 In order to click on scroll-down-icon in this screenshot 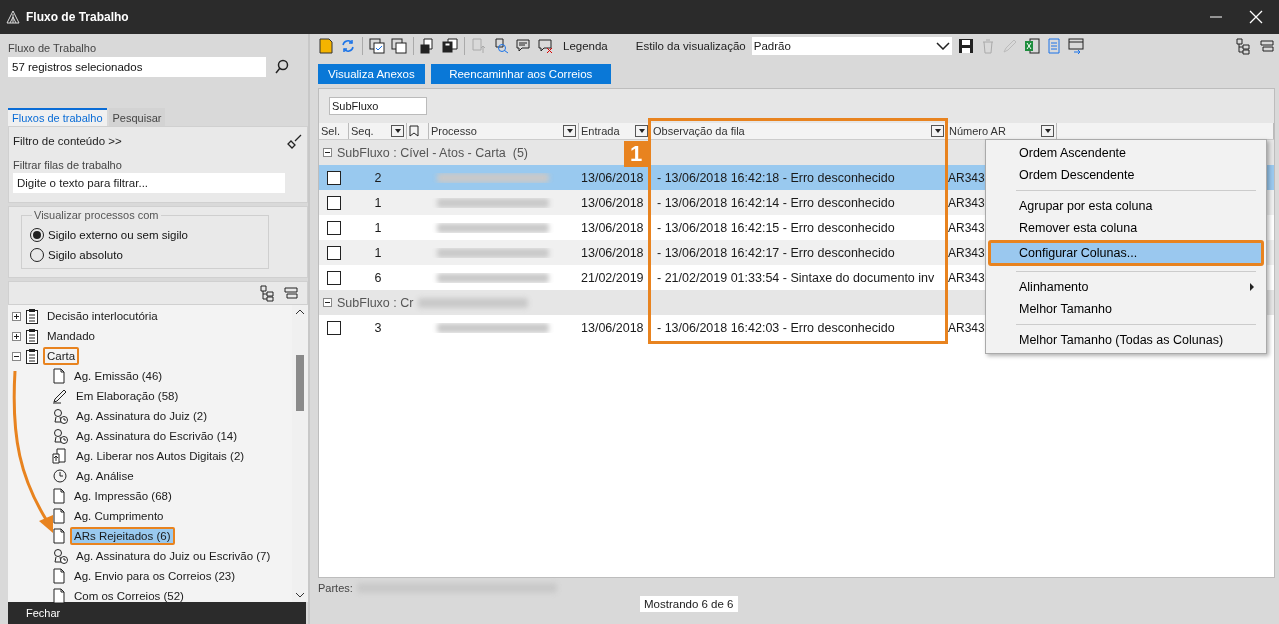, I will do `click(300, 595)`.